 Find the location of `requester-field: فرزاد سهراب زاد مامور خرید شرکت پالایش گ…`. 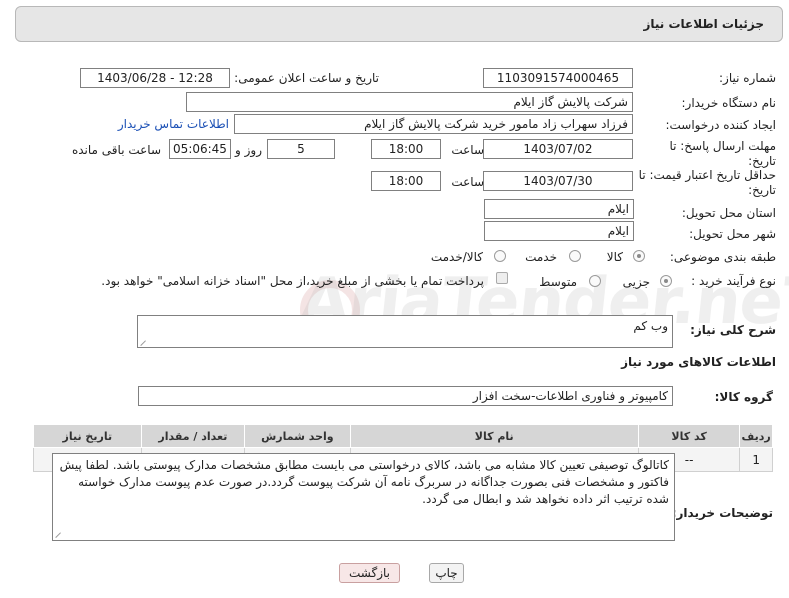

requester-field: فرزاد سهراب زاد مامور خرید شرکت پالایش گ… is located at coordinates (433, 124).